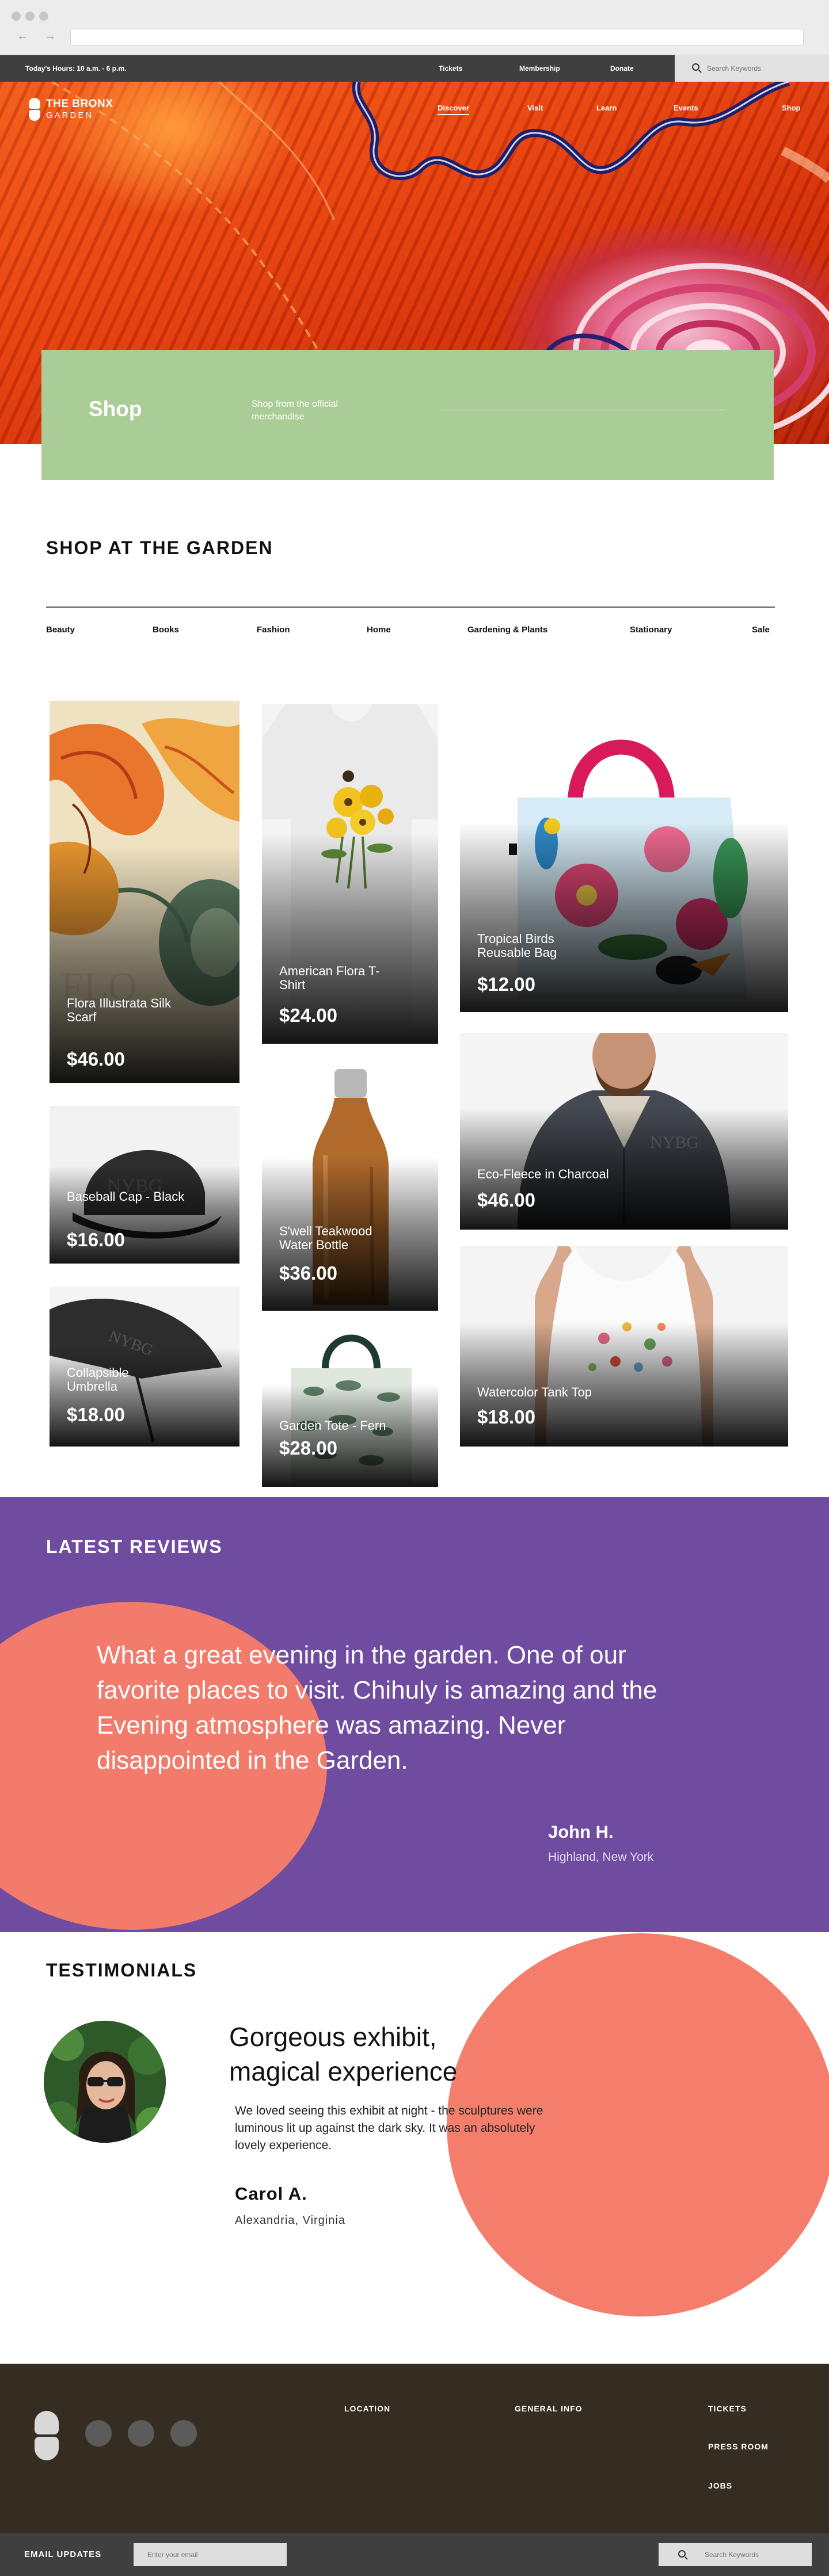  Describe the element at coordinates (624, 1346) in the screenshot. I see `product-card: Watercolor Tank Top $18.00` at that location.